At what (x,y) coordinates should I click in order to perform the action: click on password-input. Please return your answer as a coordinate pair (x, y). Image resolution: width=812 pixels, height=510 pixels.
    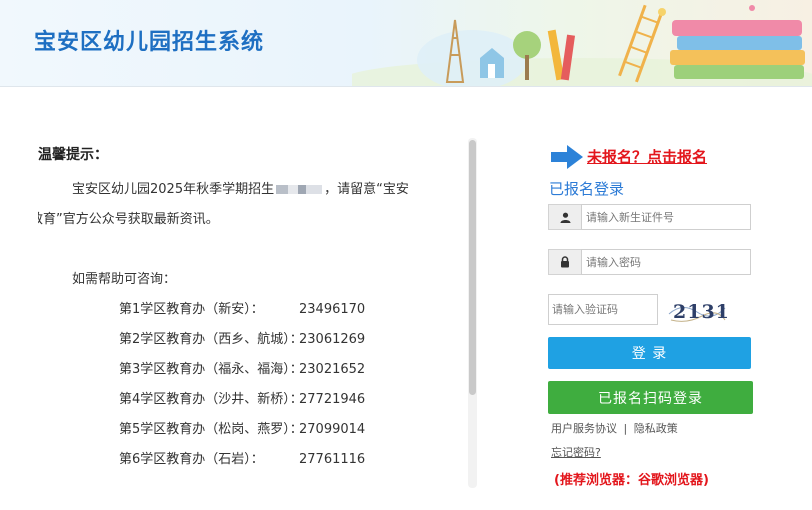
    Looking at the image, I should click on (666, 262).